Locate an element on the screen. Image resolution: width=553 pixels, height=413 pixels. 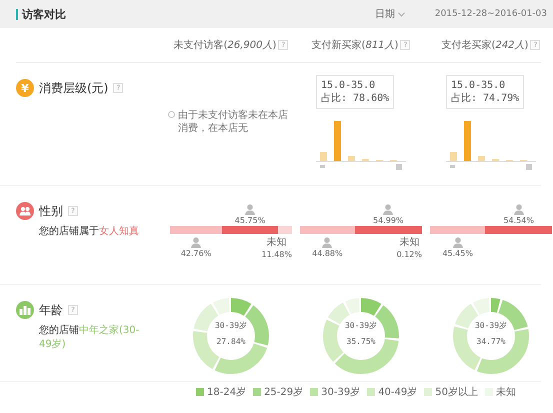
male-share: 45.45% is located at coordinates (457, 253).